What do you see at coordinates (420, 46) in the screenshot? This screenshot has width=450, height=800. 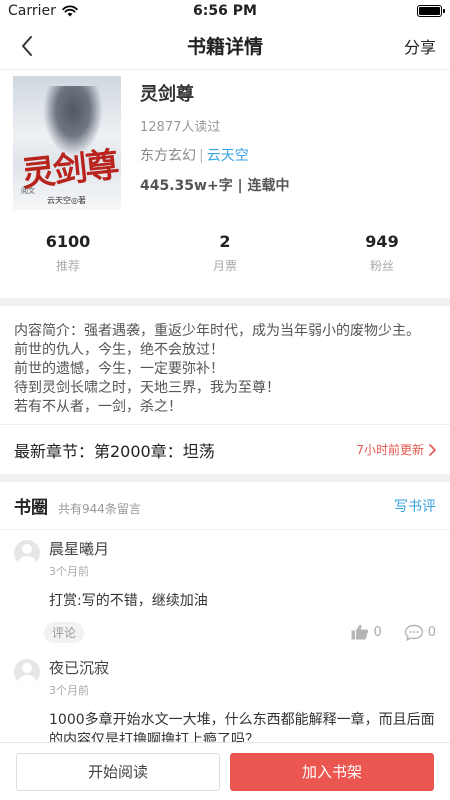 I see `share-button: 分享` at bounding box center [420, 46].